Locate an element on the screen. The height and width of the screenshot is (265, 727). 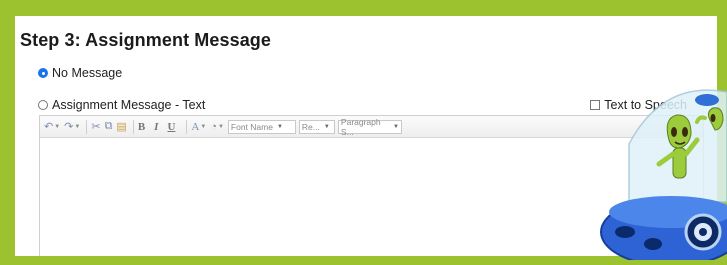
copy-button: ⧉ is located at coordinates (109, 126).